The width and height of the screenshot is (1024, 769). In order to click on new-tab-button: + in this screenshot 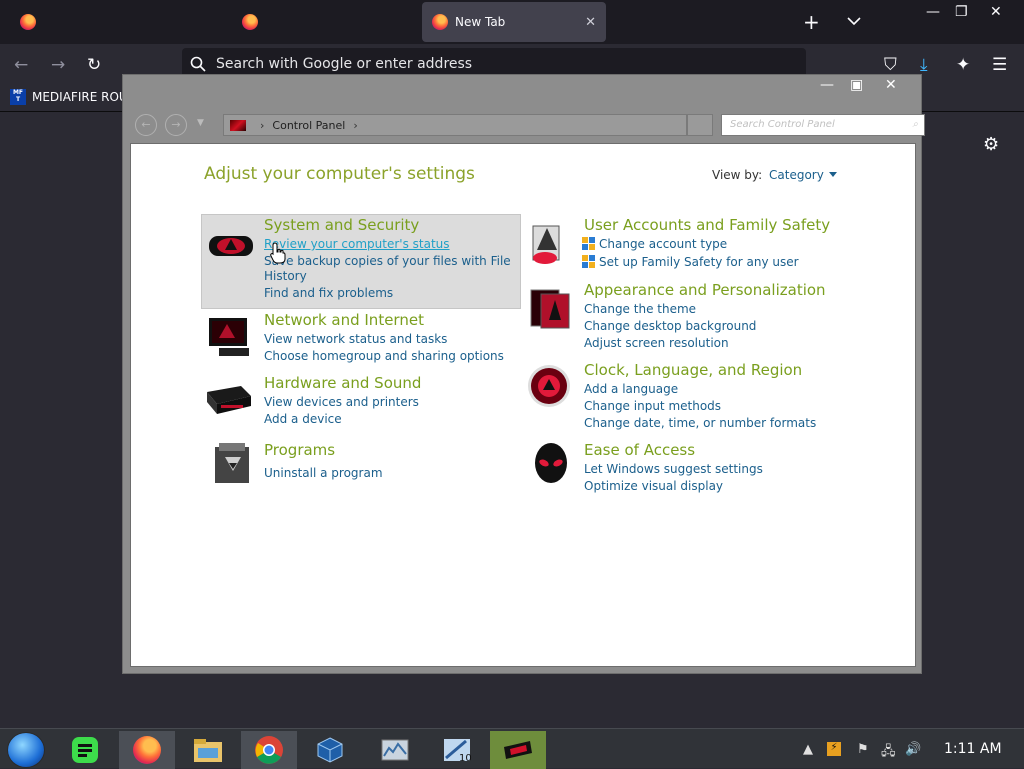, I will do `click(811, 22)`.